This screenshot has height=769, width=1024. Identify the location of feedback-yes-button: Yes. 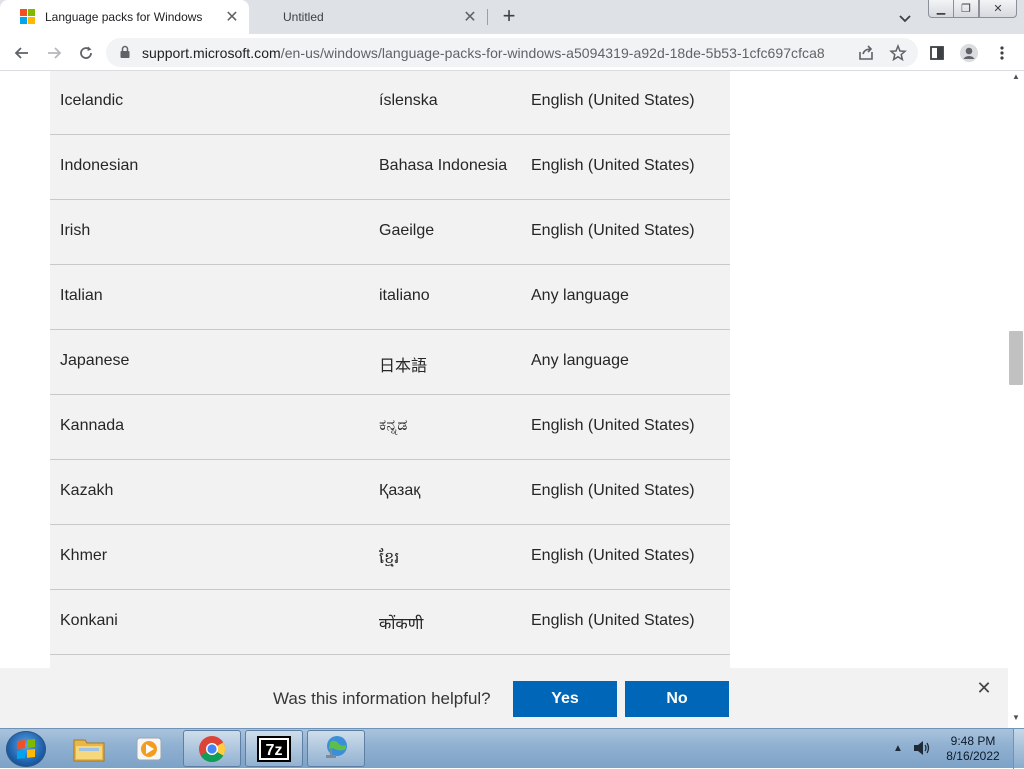
(565, 699).